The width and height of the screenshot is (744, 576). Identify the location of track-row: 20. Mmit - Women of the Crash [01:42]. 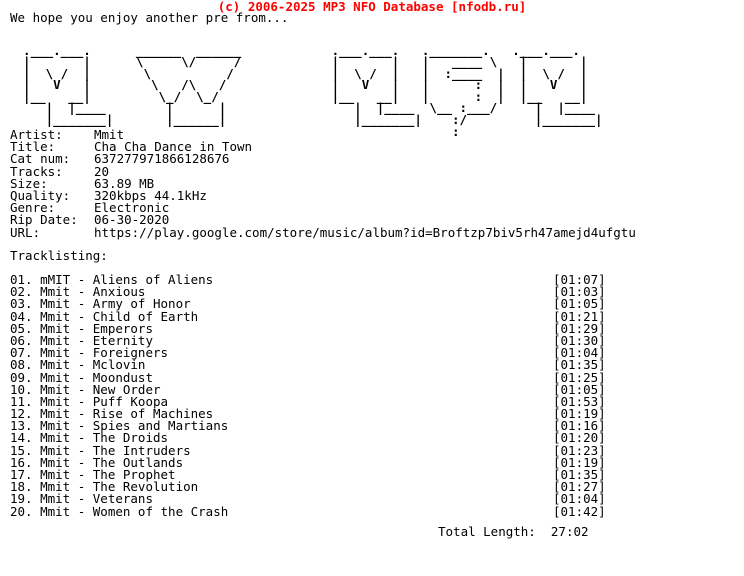
(372, 511).